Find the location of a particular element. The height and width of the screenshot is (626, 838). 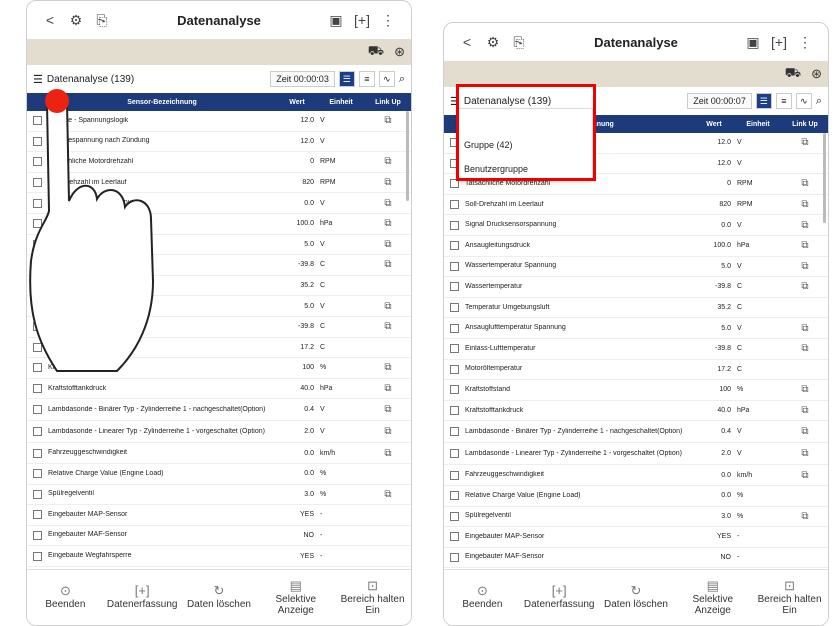

scrollbar is located at coordinates (407, 156).